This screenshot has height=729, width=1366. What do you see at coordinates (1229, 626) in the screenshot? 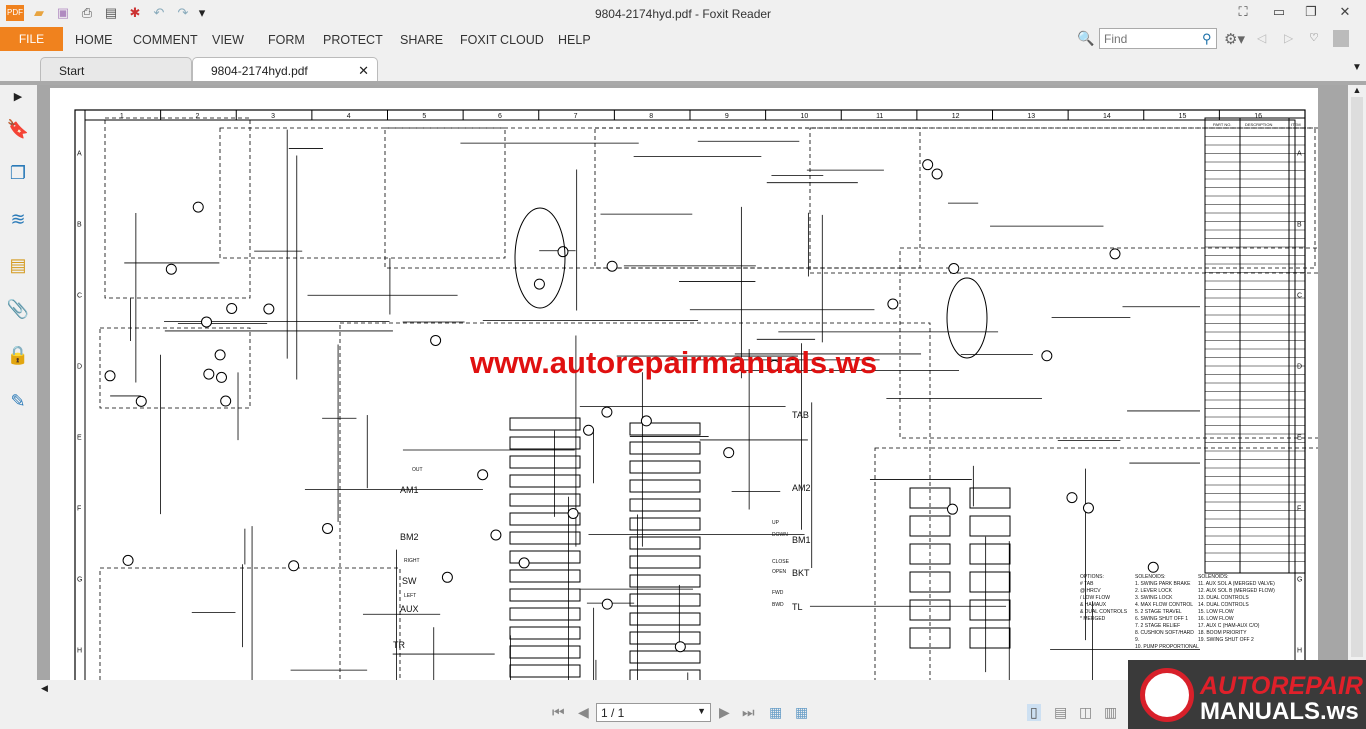
I see `solenoids-item: 17. AUX C (HAM-AUX C/O)` at bounding box center [1229, 626].